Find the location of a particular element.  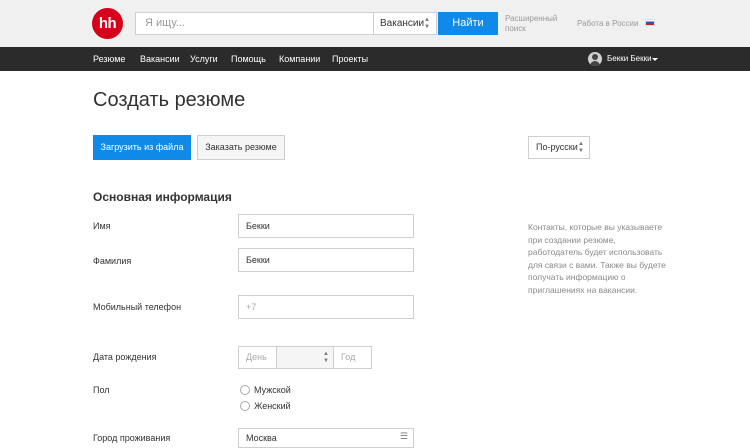

birth-year-field: Год is located at coordinates (353, 357).